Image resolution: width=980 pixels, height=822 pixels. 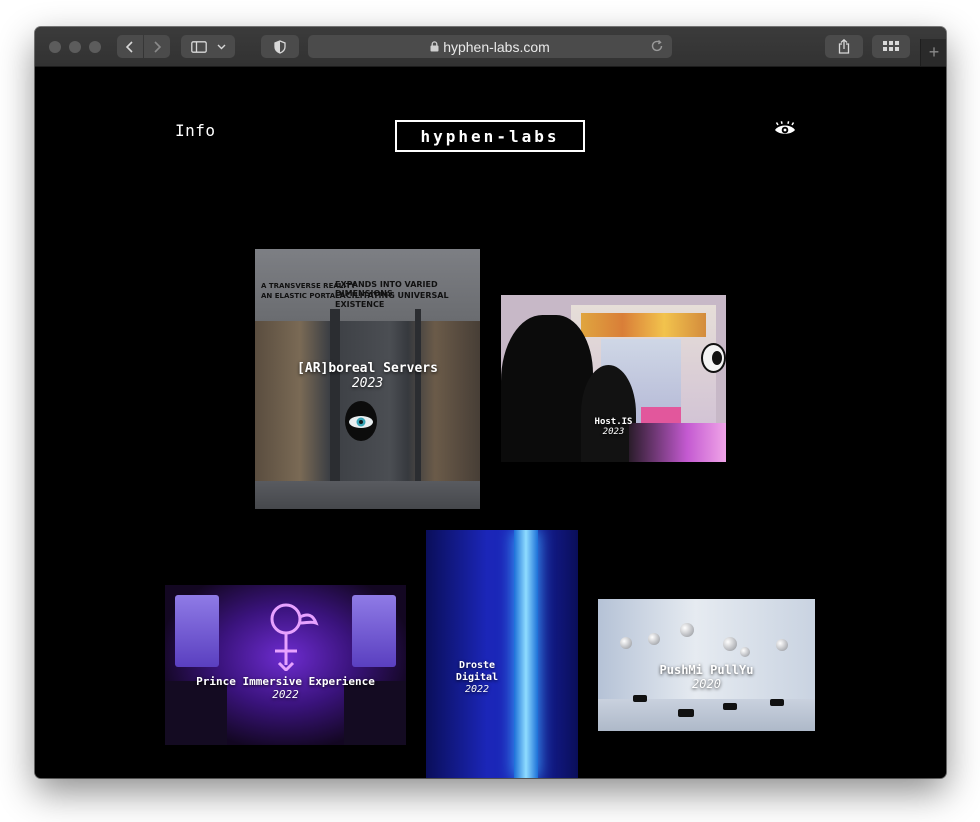 What do you see at coordinates (195, 130) in the screenshot?
I see `info-link: Info` at bounding box center [195, 130].